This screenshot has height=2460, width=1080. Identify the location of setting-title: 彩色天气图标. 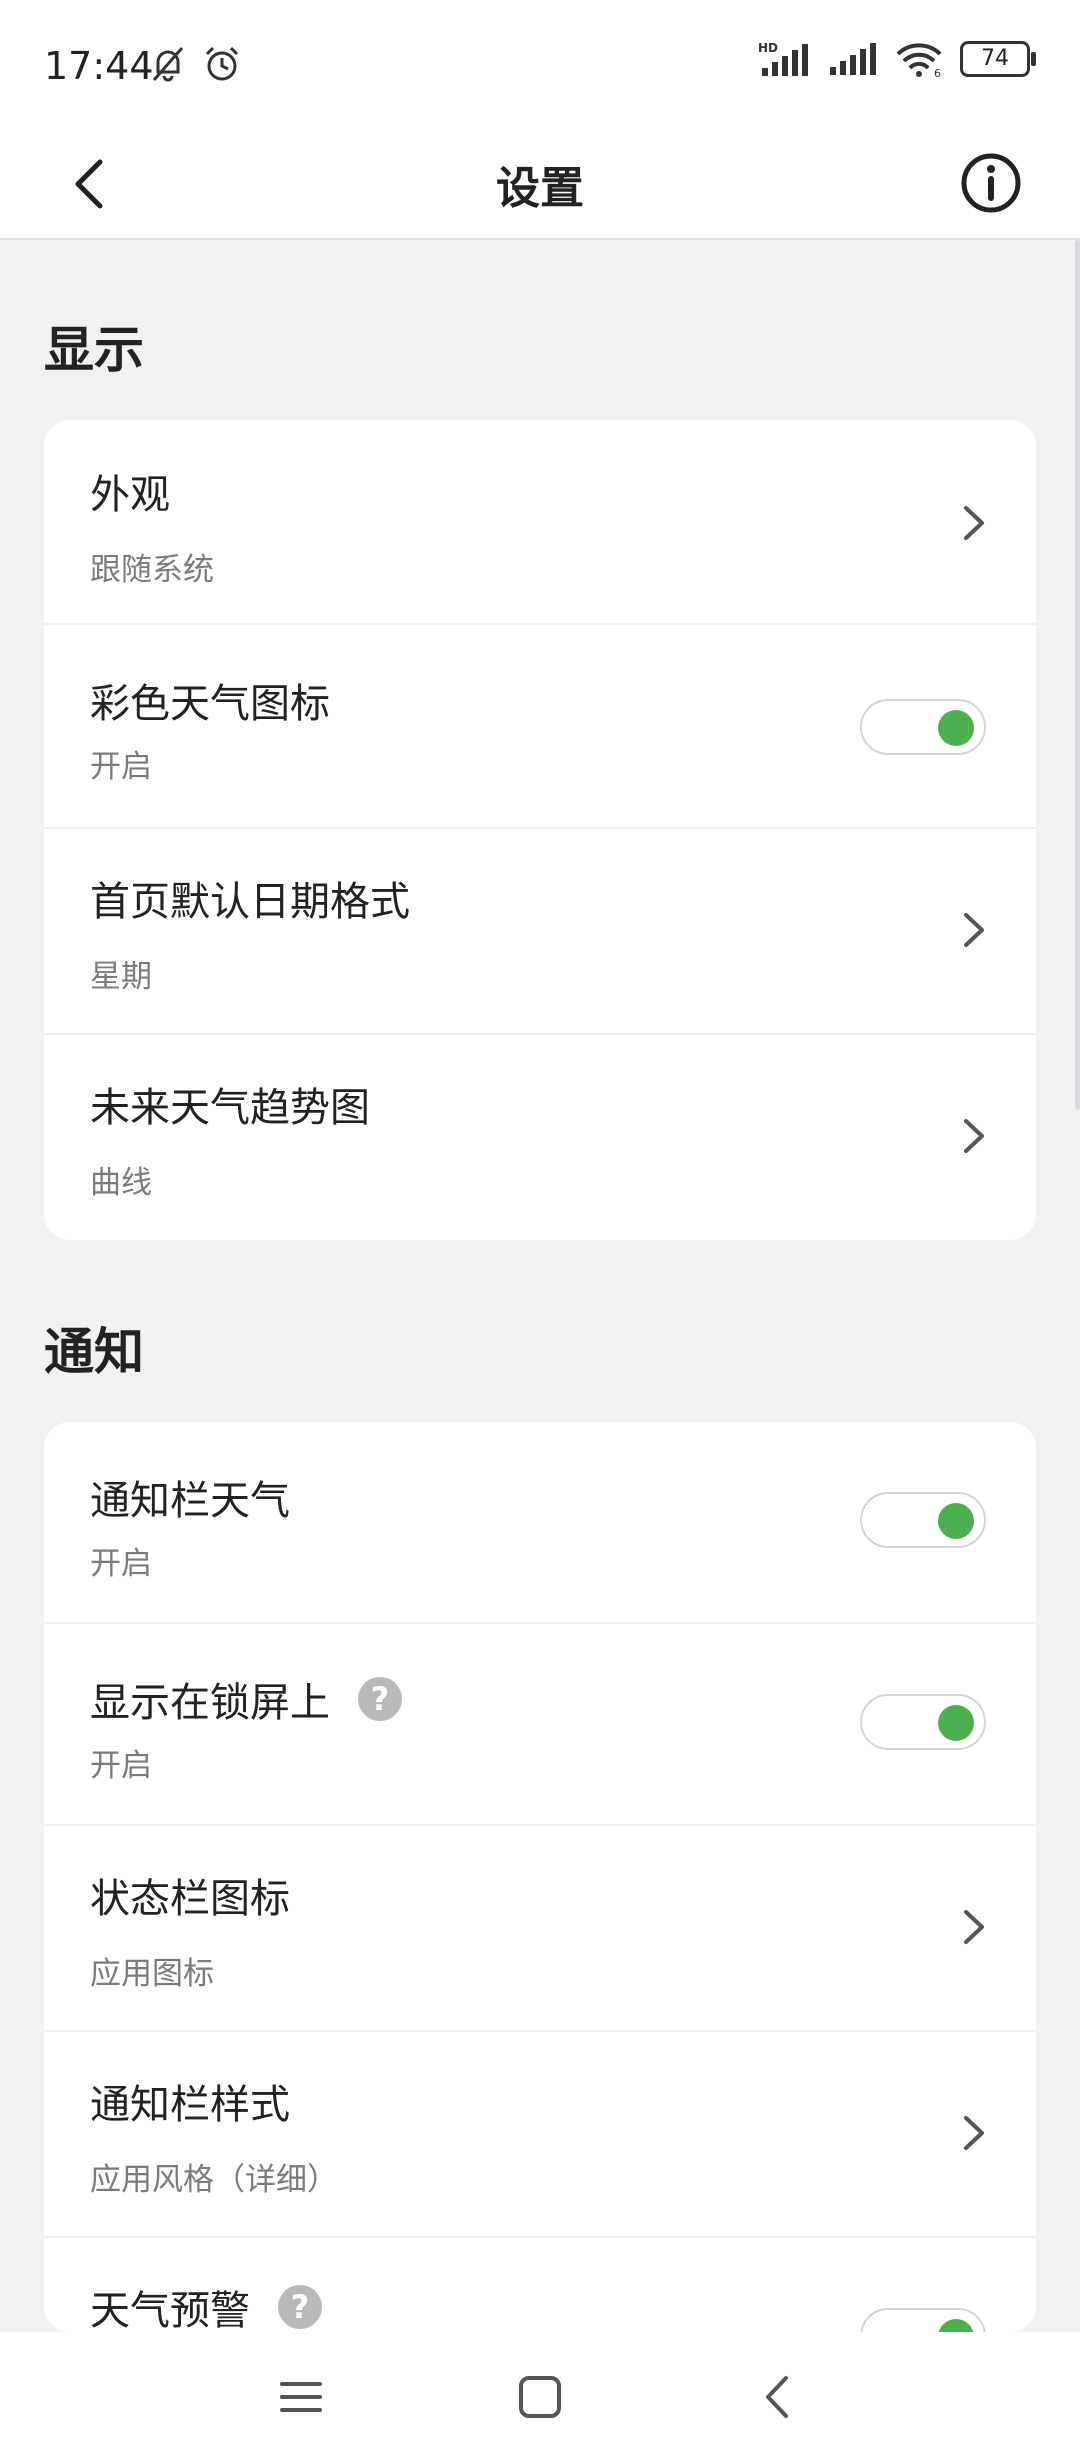
(210, 704).